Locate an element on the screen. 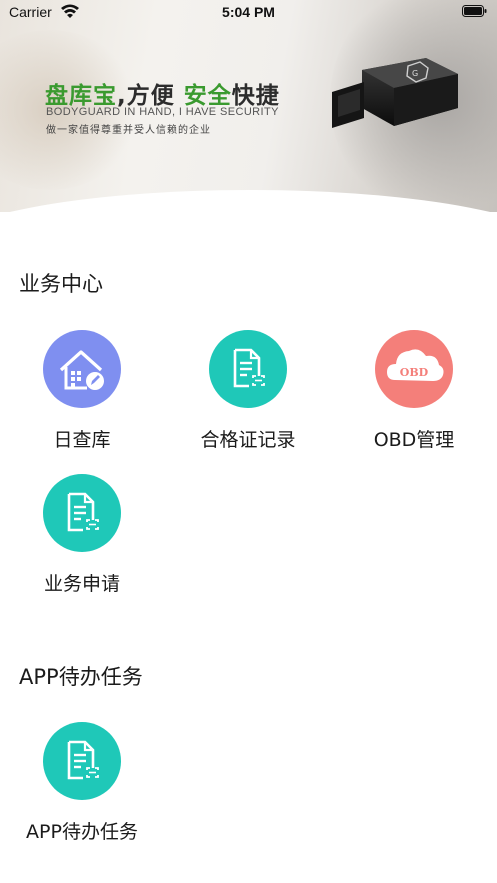 Image resolution: width=497 pixels, height=883 pixels. status-bar: Carrier 5:04 PM is located at coordinates (248, 13).